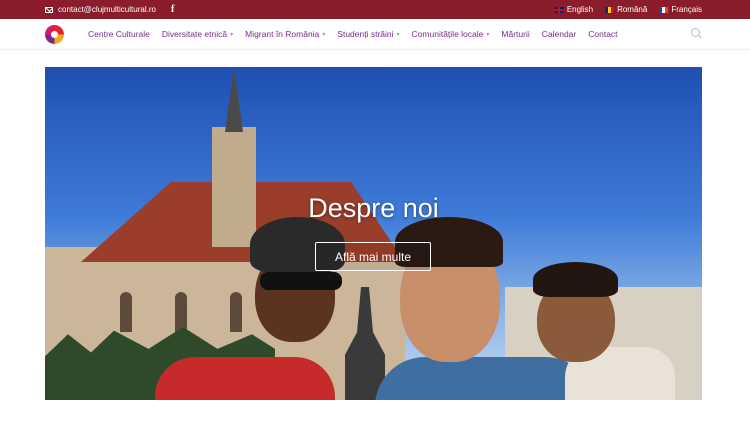  Describe the element at coordinates (245, 378) in the screenshot. I see `woman-body` at that location.